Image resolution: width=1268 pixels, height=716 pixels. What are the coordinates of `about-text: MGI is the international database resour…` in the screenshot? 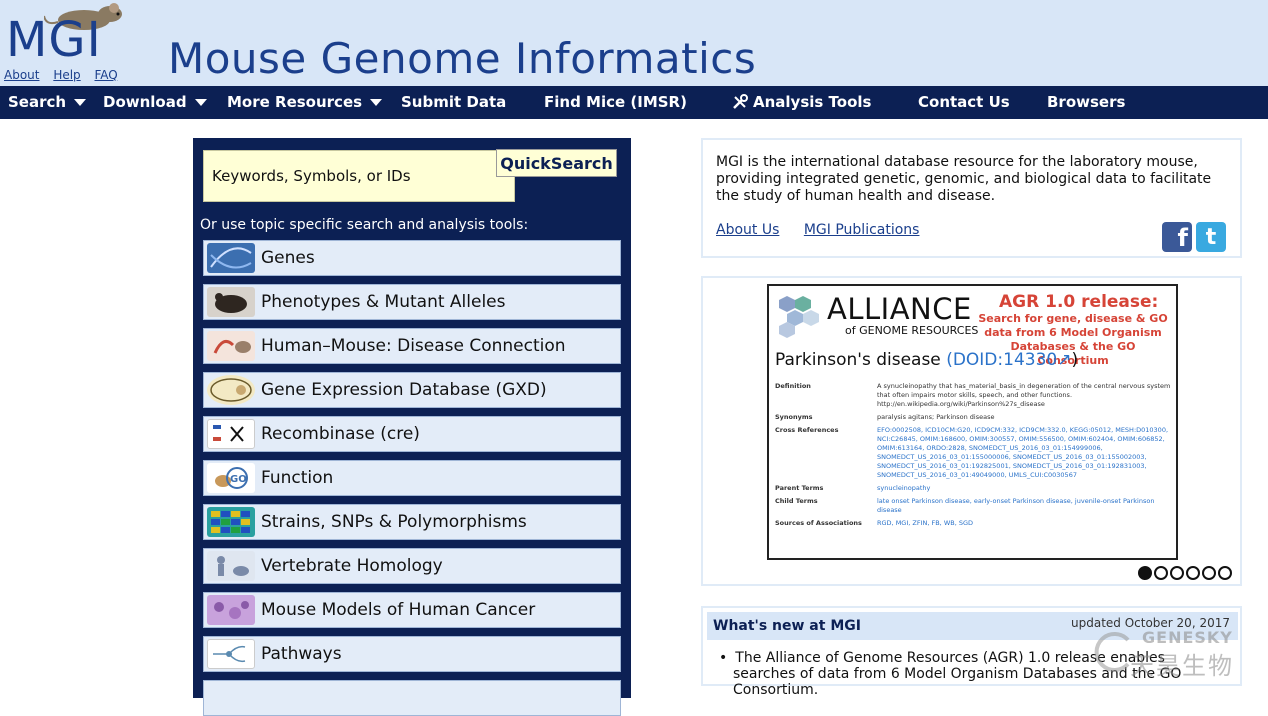 It's located at (964, 179).